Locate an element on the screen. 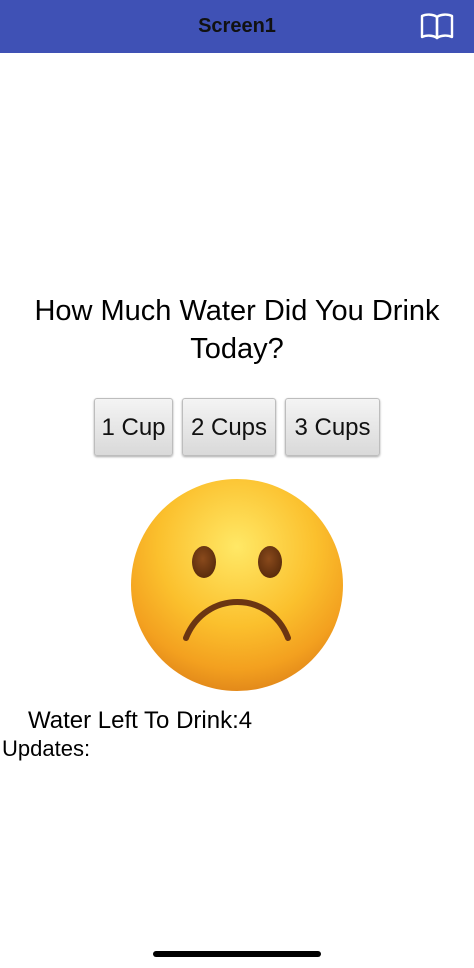 The width and height of the screenshot is (474, 968). three-cups-button: 3 Cups is located at coordinates (332, 427).